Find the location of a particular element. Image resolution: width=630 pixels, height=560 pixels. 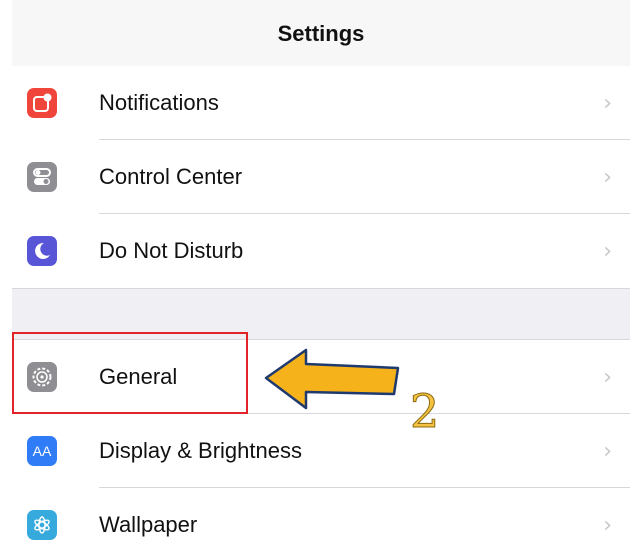

page-title: Settings is located at coordinates (321, 33).